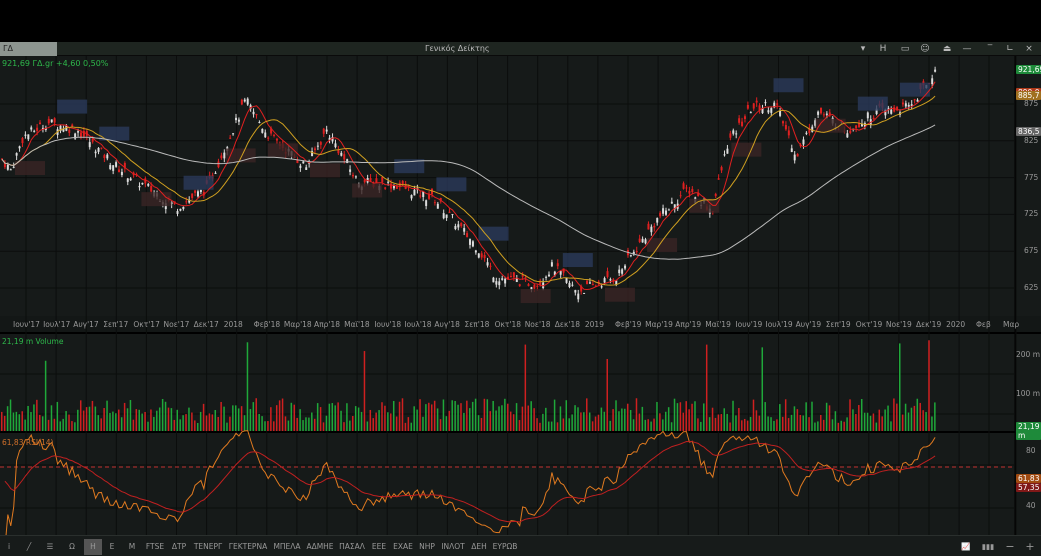 This screenshot has height=556, width=1041. Describe the element at coordinates (967, 49) in the screenshot. I see `minimize-line-icon: —` at that location.